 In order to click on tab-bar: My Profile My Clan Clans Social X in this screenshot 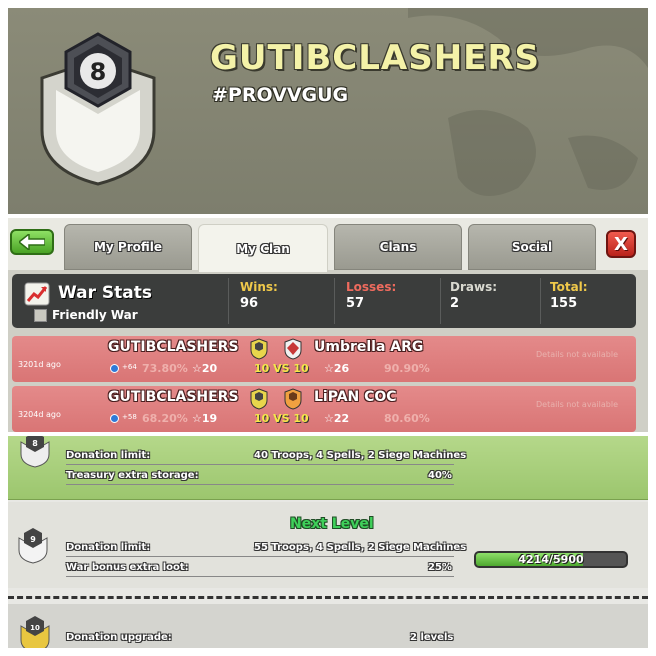, I will do `click(328, 245)`.